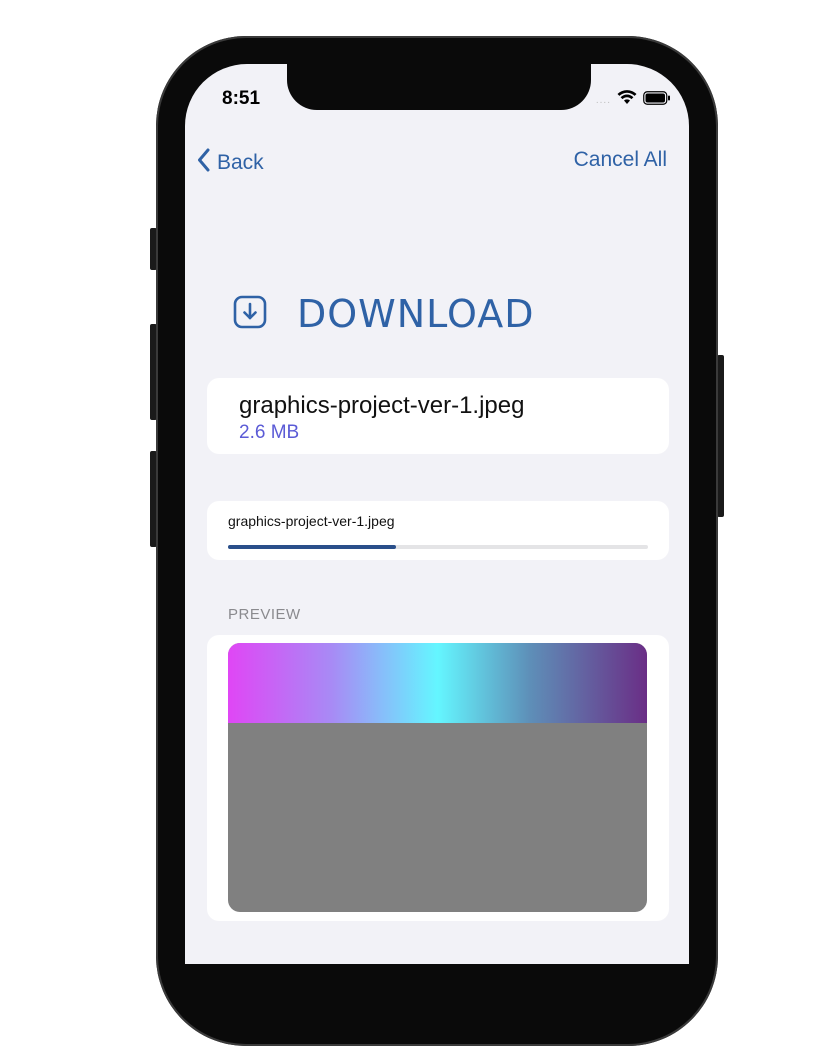 This screenshot has width=836, height=1046. Describe the element at coordinates (437, 163) in the screenshot. I see `navigation-bar: Back Cancel All` at that location.